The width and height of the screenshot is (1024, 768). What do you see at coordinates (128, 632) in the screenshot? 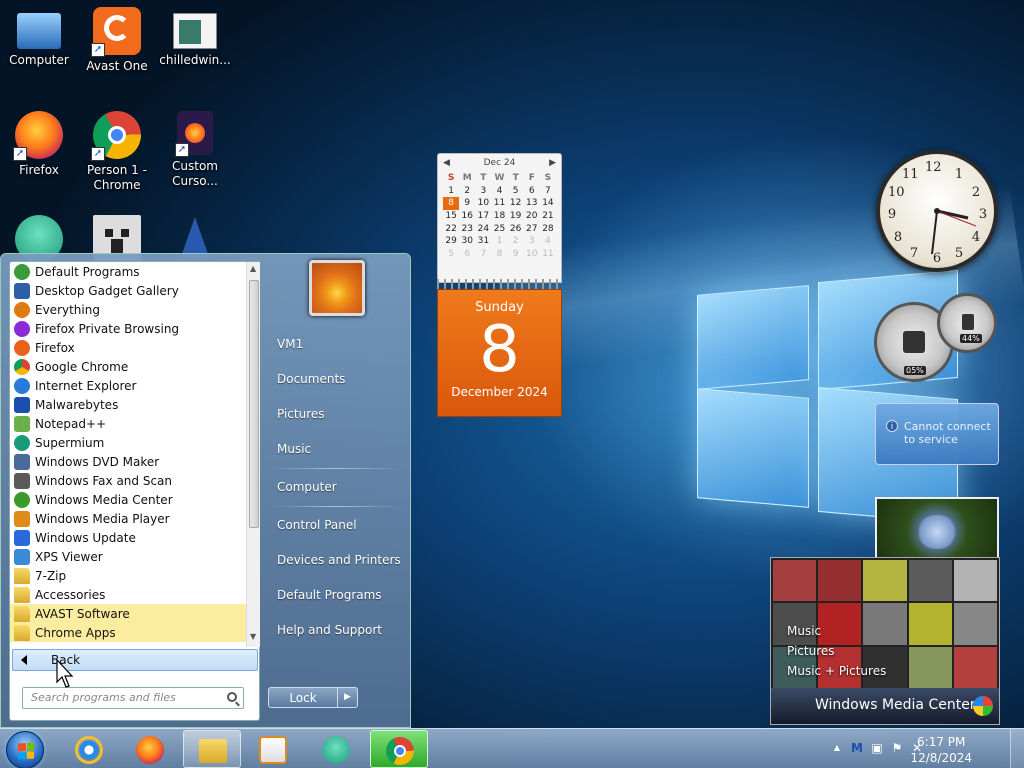
I see `program-folder-highlighted: Chrome Apps` at bounding box center [128, 632].